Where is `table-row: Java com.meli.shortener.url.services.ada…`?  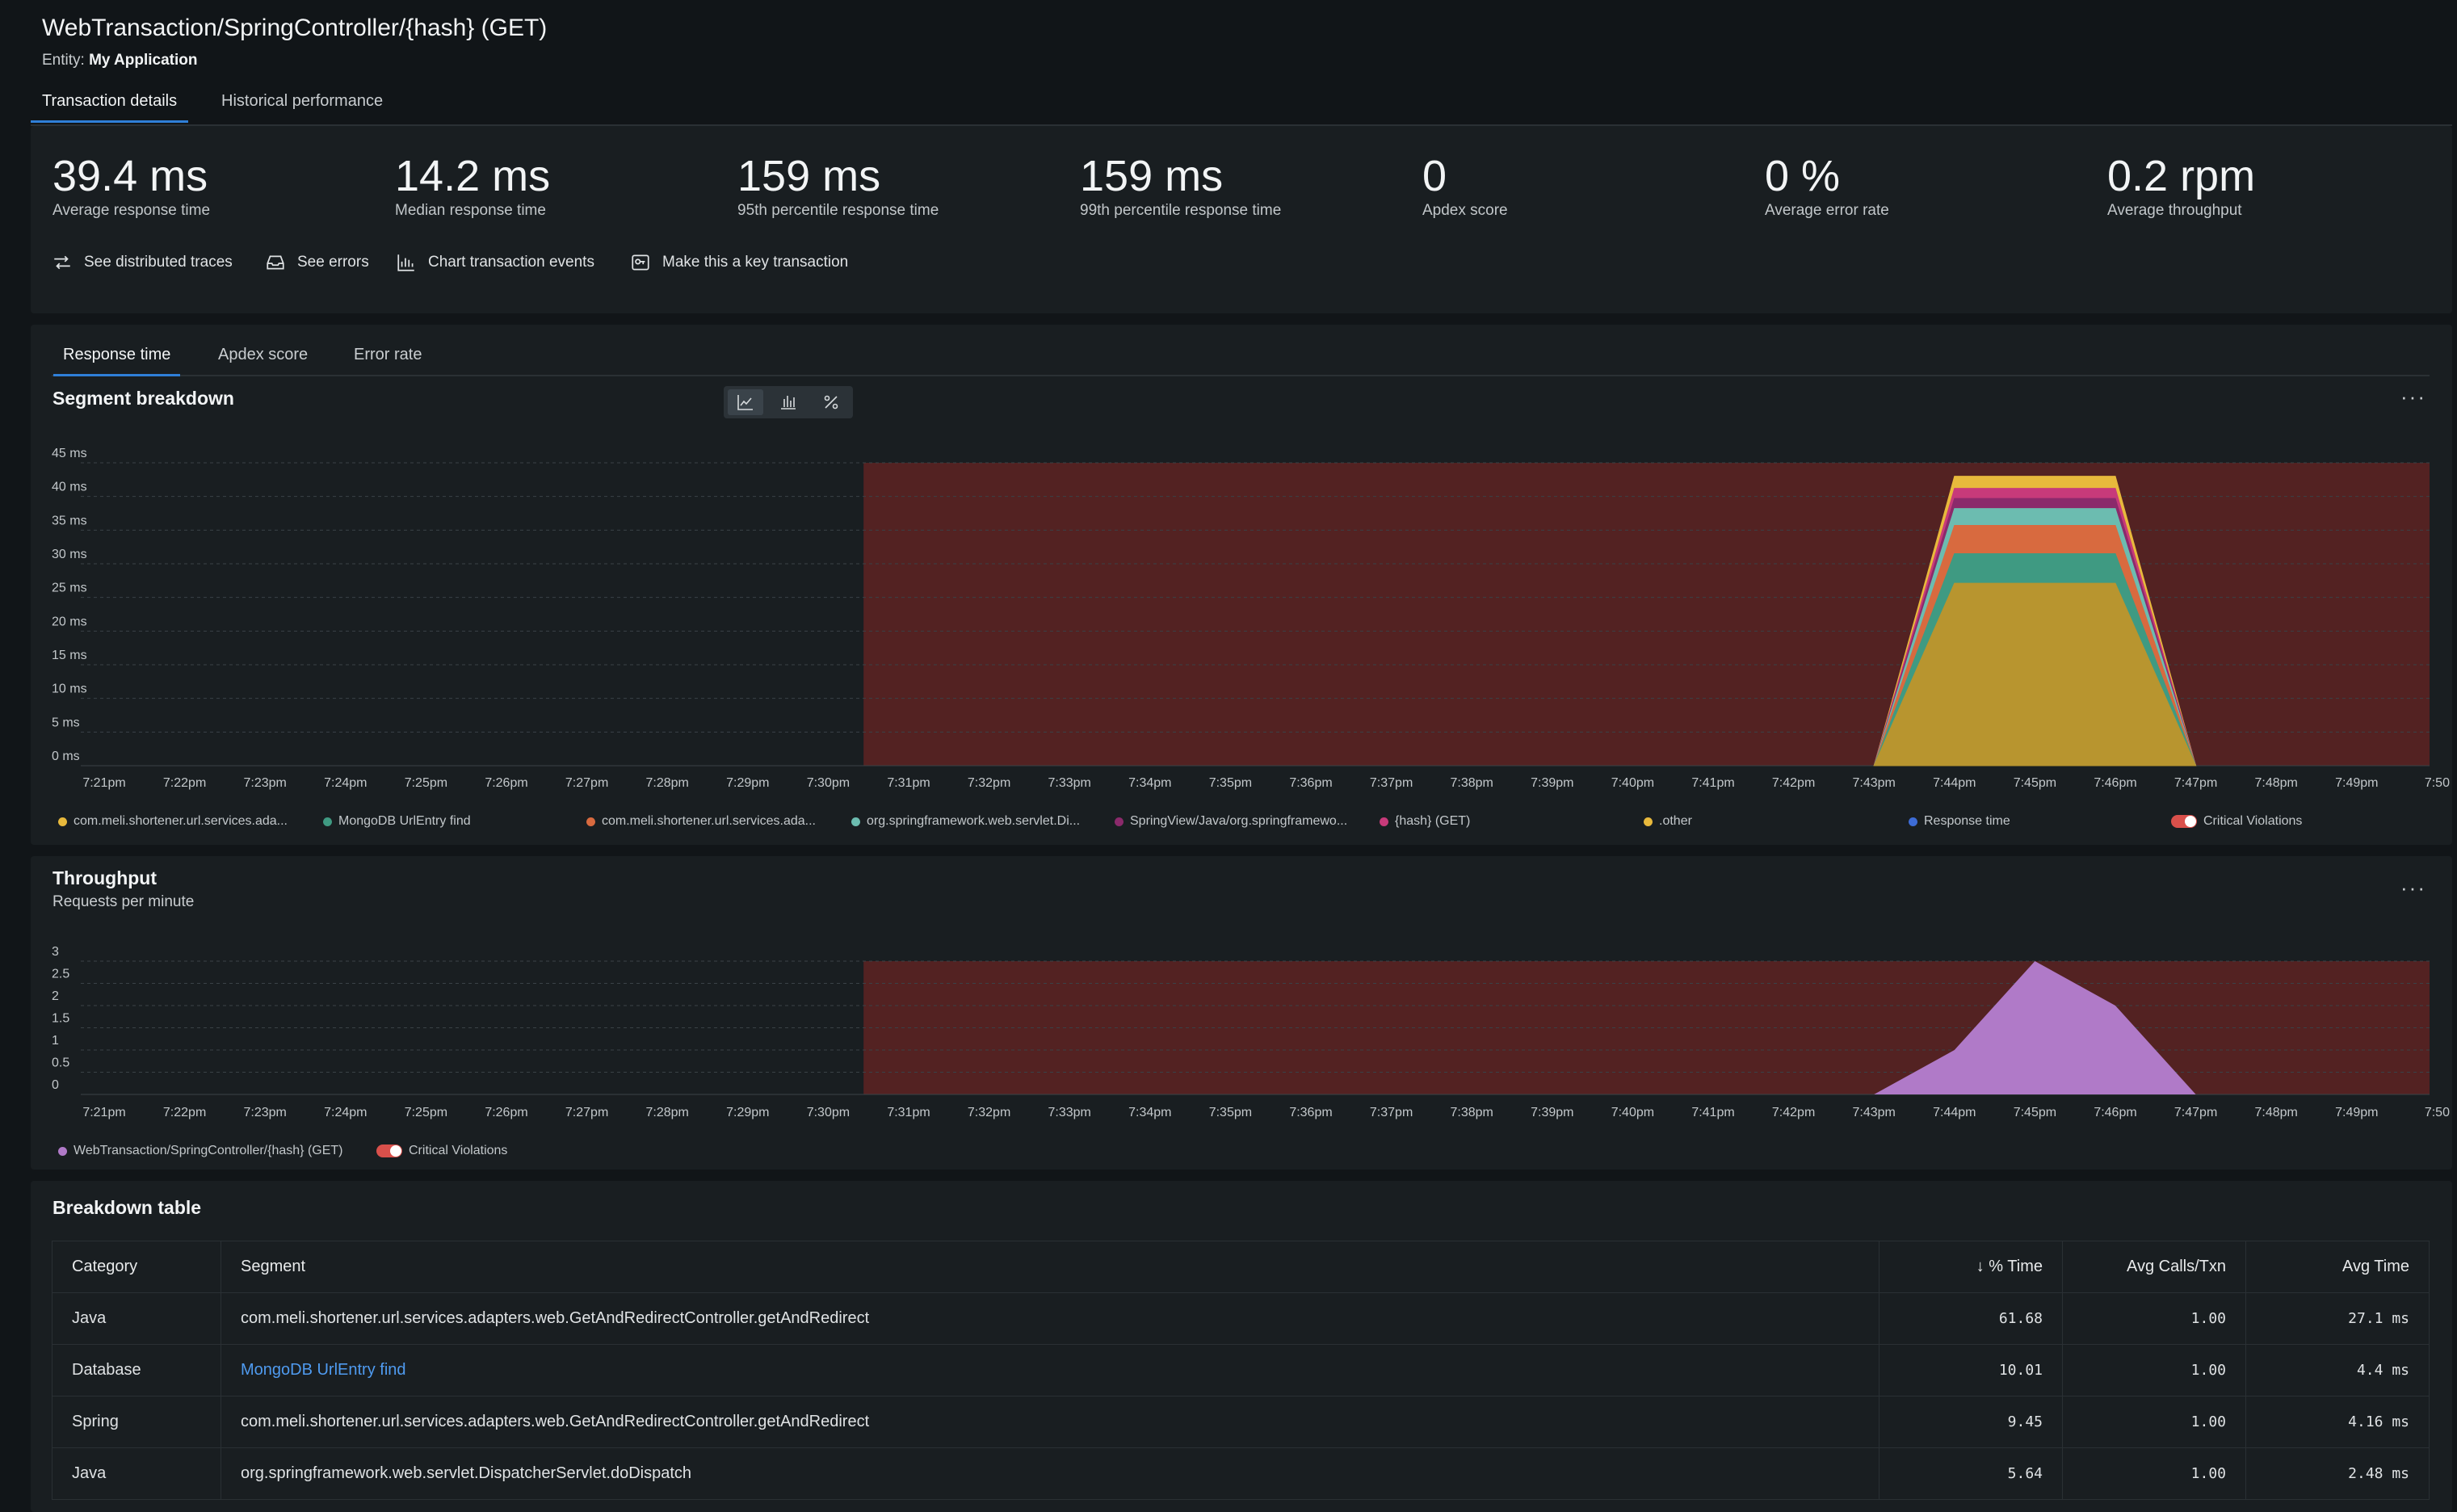 table-row: Java com.meli.shortener.url.services.ada… is located at coordinates (1241, 1319).